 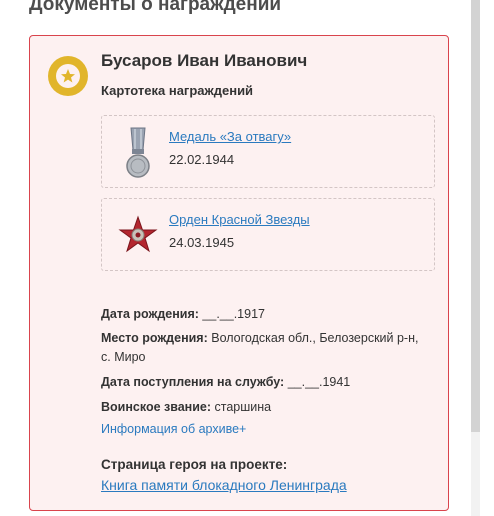 I want to click on award-date: 24.03.1945, so click(x=202, y=242).